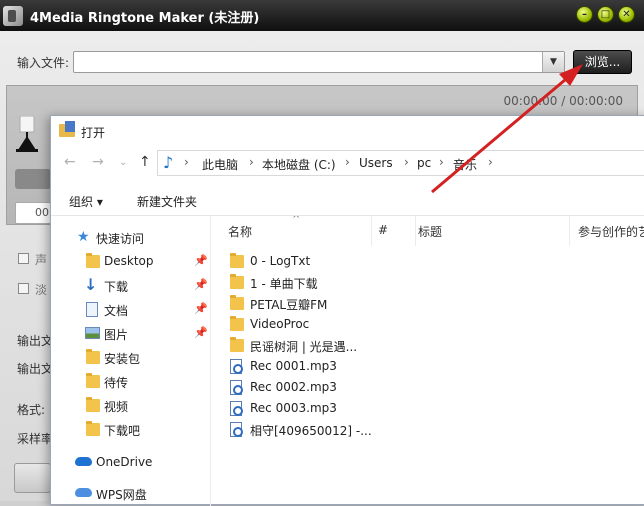  What do you see at coordinates (92, 333) in the screenshot?
I see `picture-icon` at bounding box center [92, 333].